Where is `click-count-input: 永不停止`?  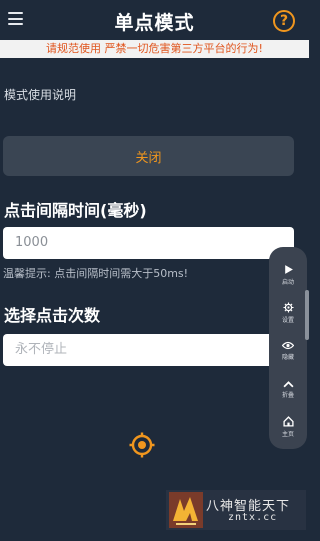 click-count-input: 永不停止 is located at coordinates (148, 350).